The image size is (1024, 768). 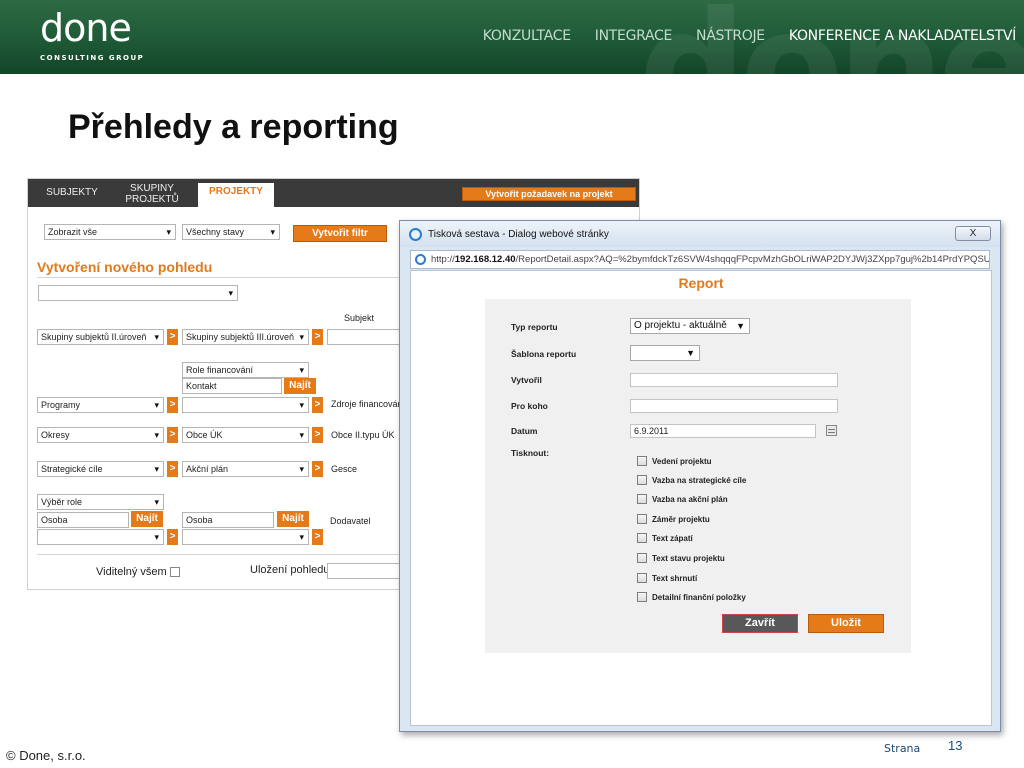 What do you see at coordinates (527, 36) in the screenshot?
I see `nav-konzultace: KONZULTACE` at bounding box center [527, 36].